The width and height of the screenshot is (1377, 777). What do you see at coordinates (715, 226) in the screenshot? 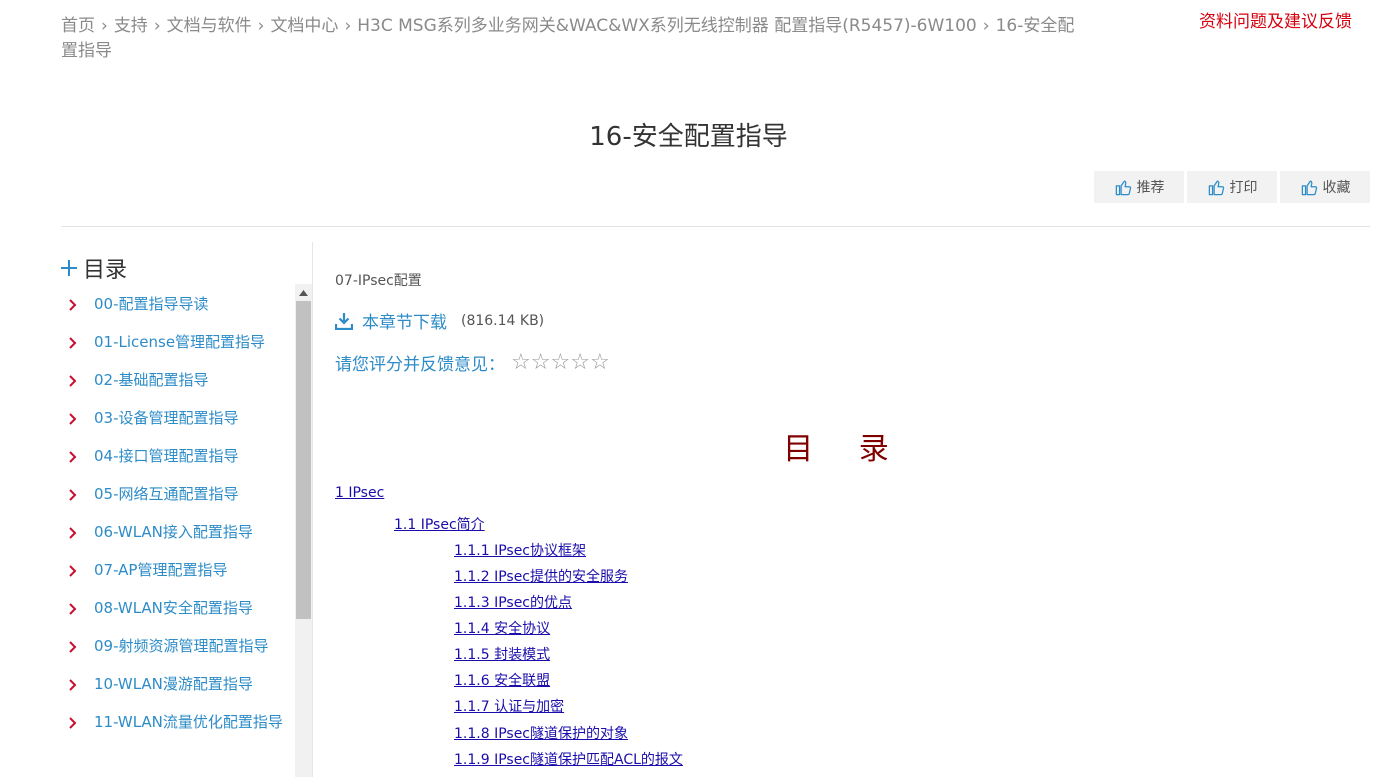
I see `header-divider` at bounding box center [715, 226].